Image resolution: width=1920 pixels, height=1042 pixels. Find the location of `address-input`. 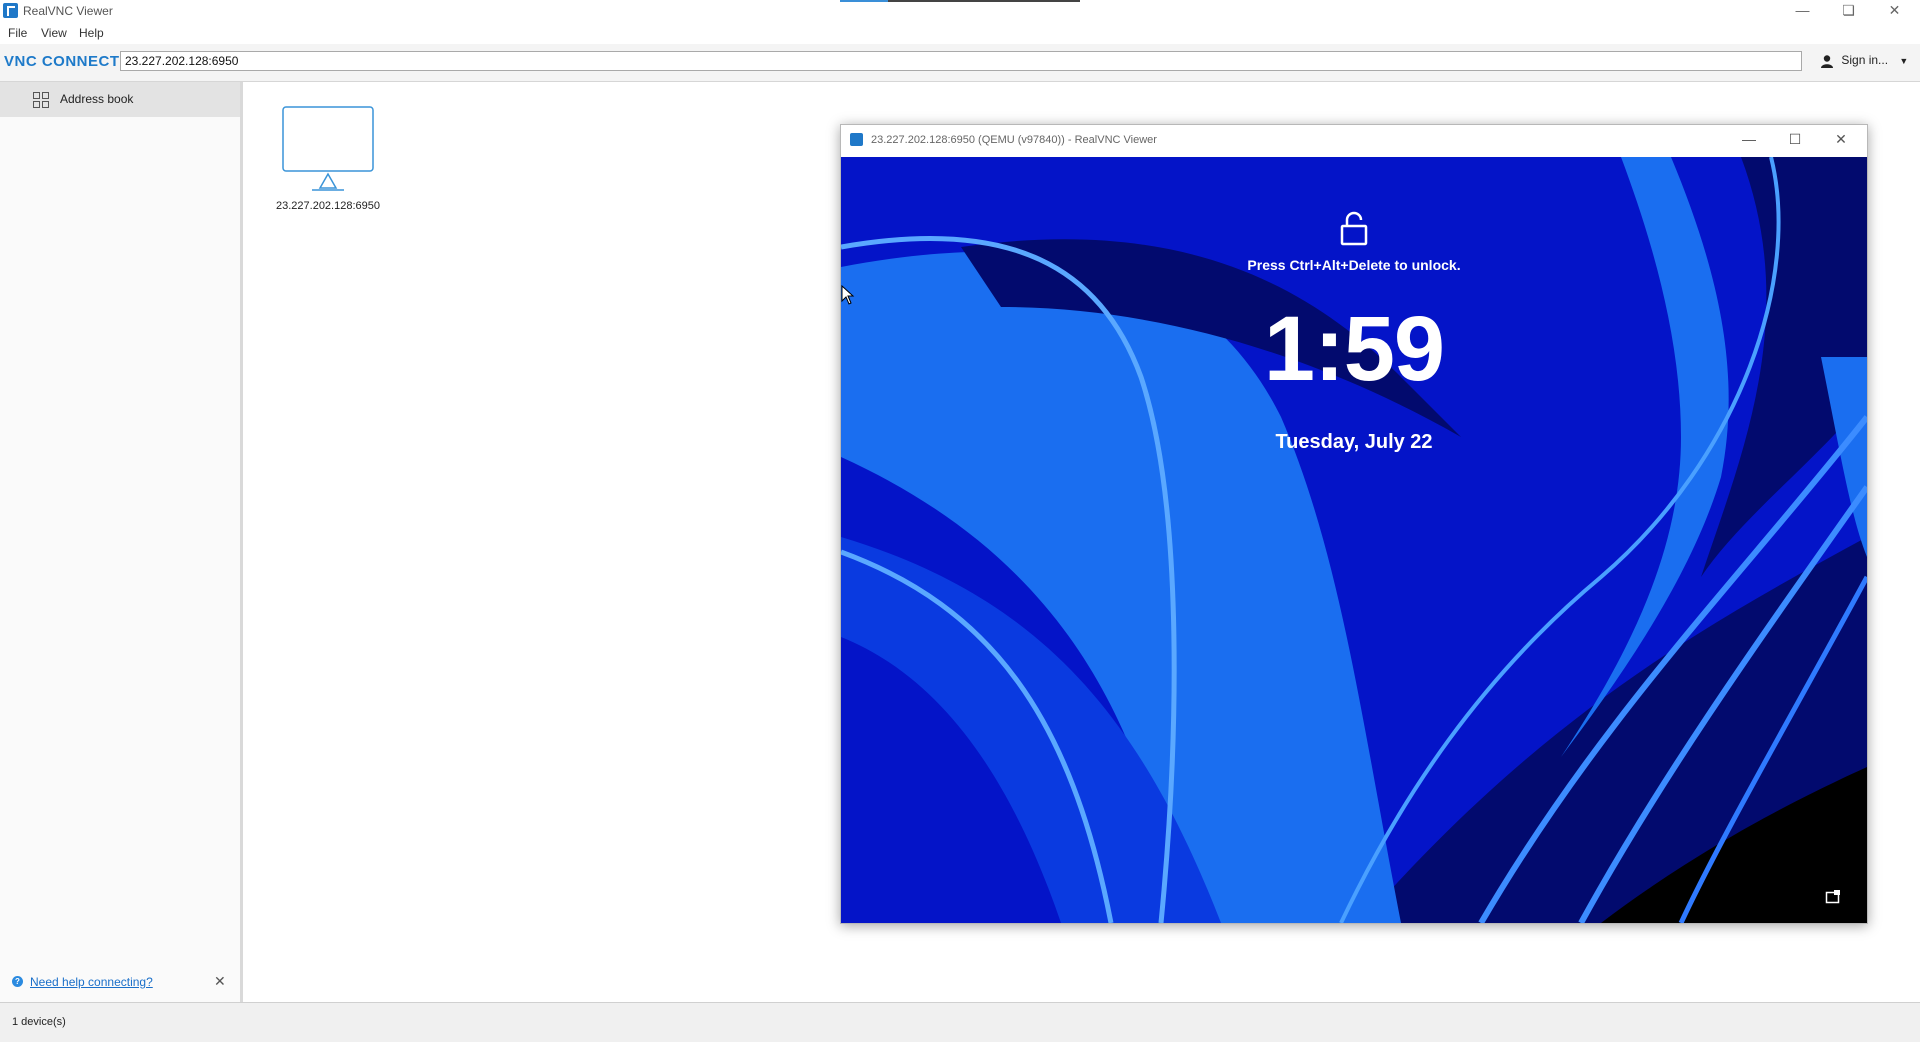

address-input is located at coordinates (961, 61).